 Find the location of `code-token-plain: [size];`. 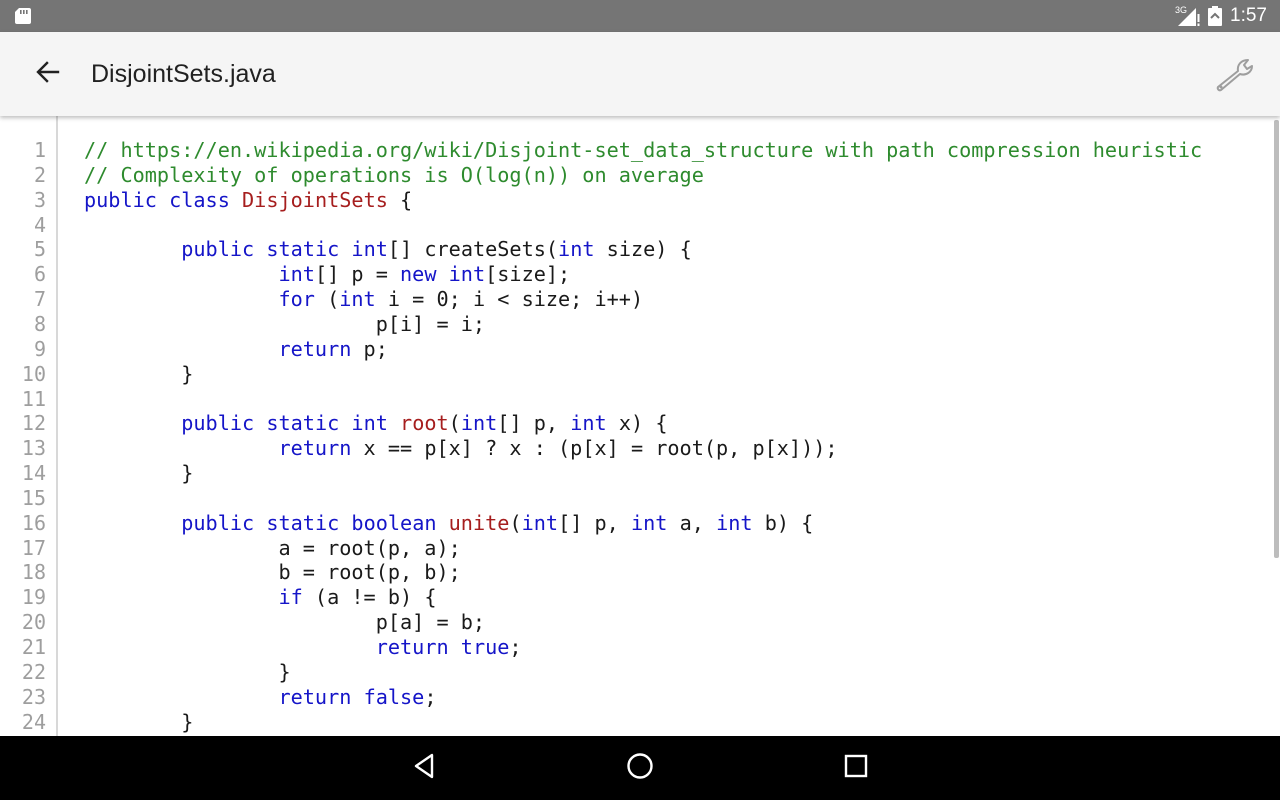

code-token-plain: [size]; is located at coordinates (528, 274).